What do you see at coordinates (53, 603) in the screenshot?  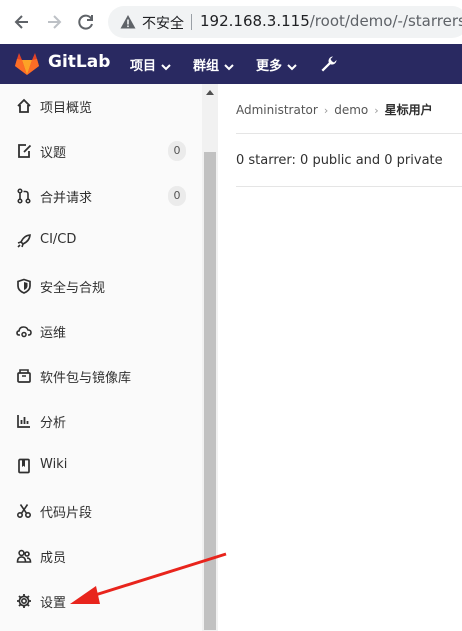 I see `sidebar-item-label: 设置` at bounding box center [53, 603].